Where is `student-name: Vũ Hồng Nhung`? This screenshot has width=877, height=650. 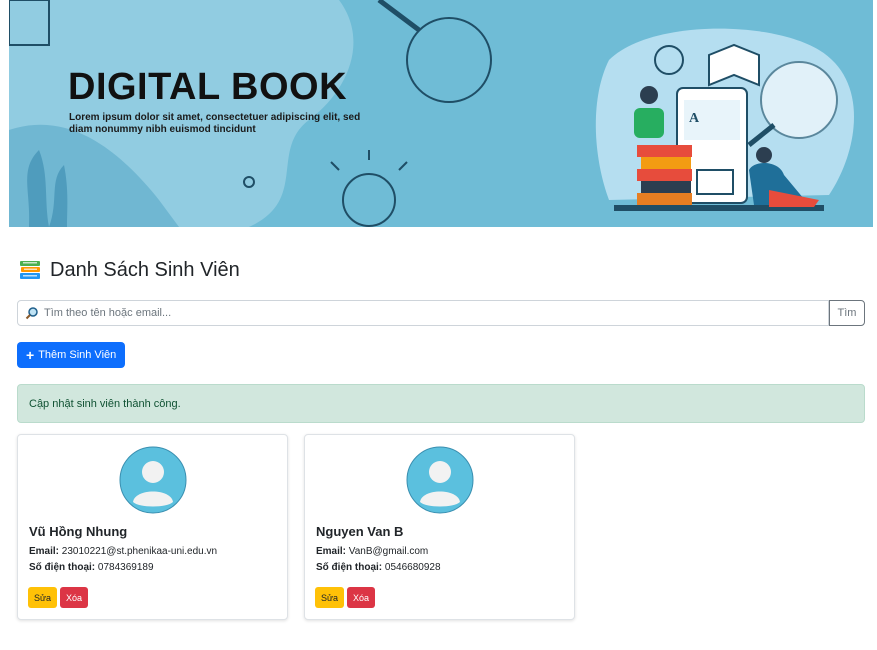 student-name: Vũ Hồng Nhung is located at coordinates (78, 531).